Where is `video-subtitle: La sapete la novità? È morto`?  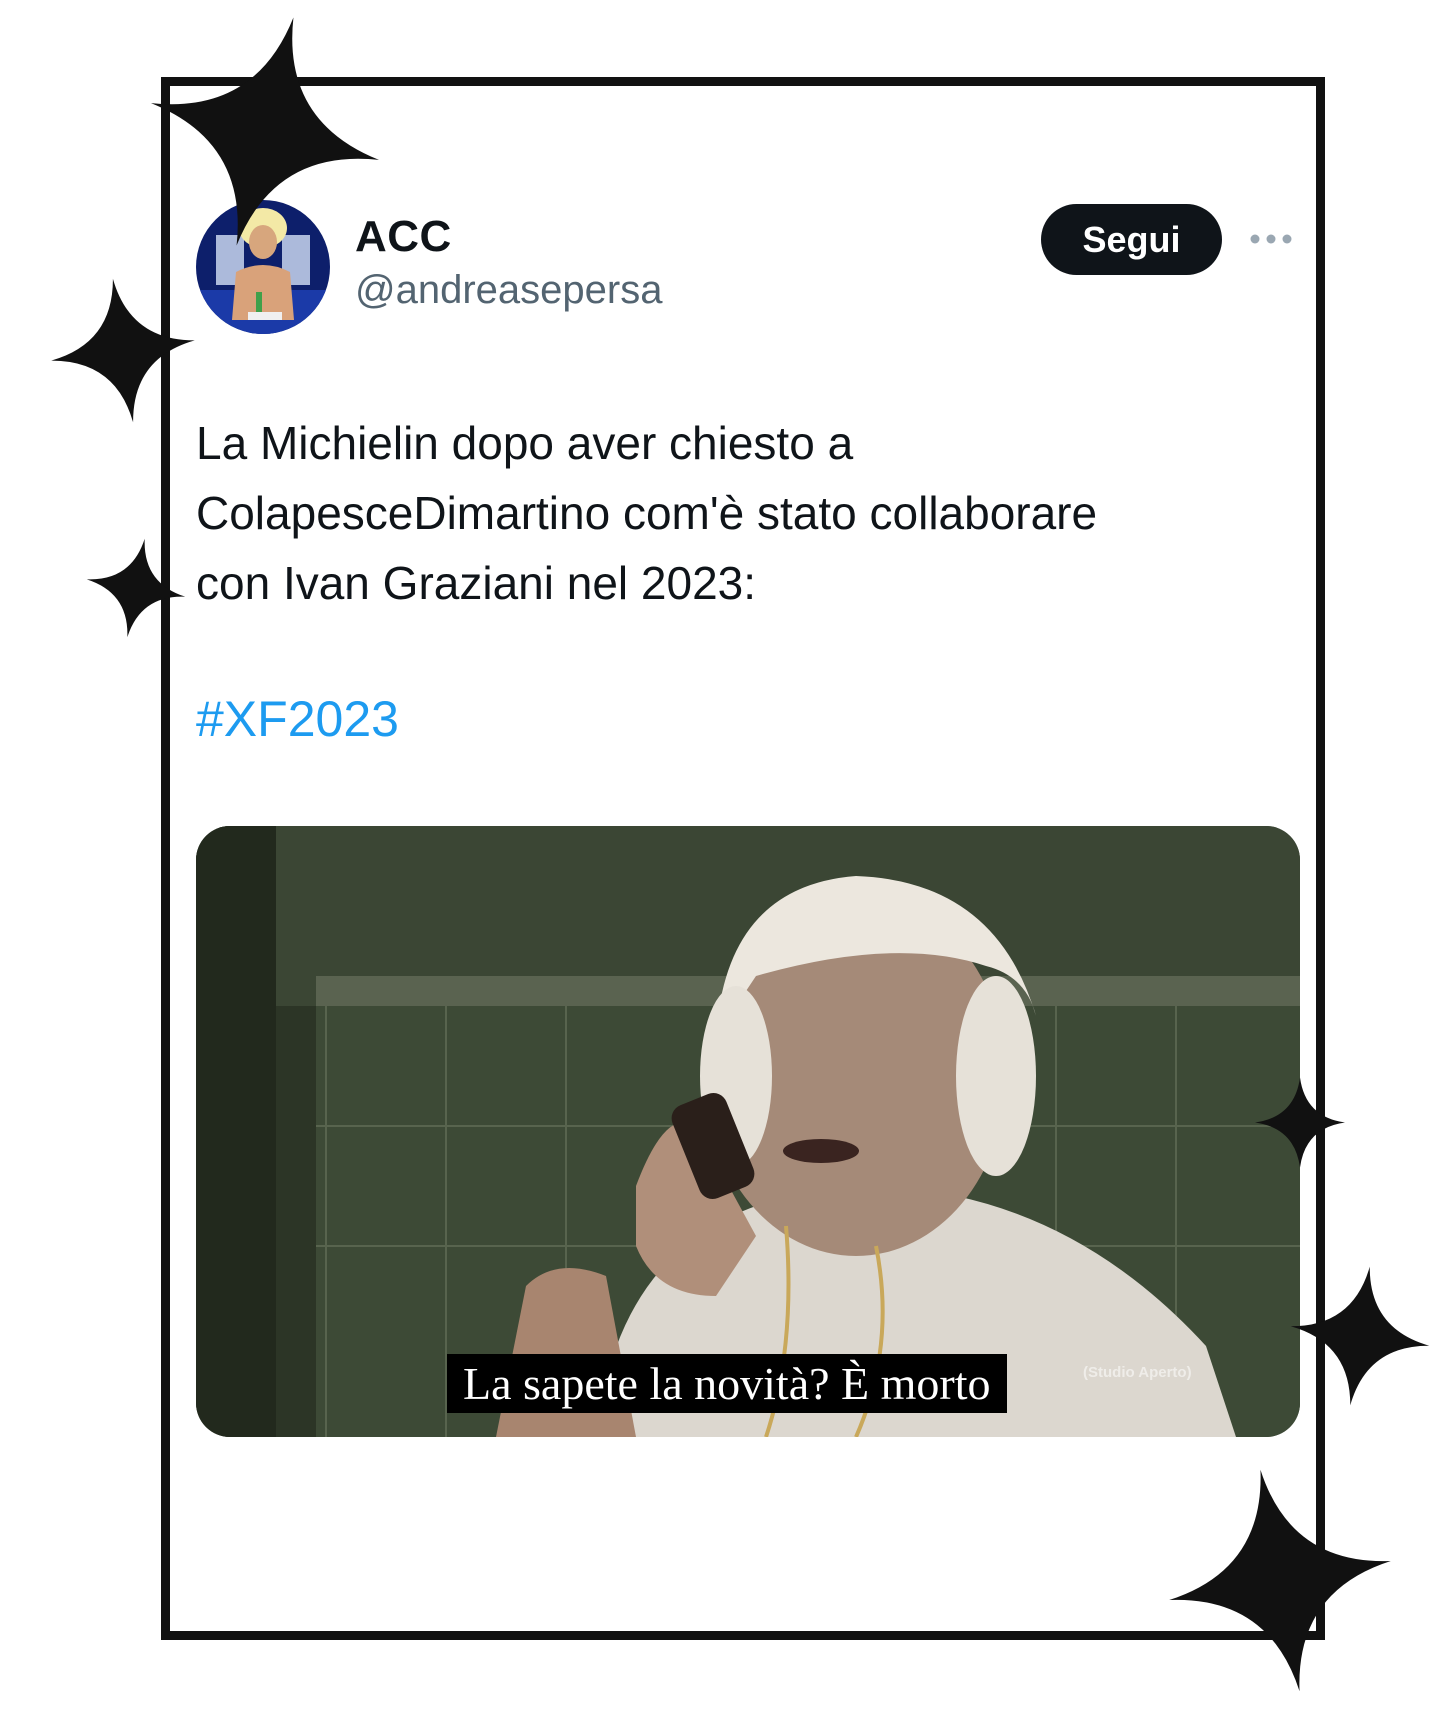 video-subtitle: La sapete la novità? È morto is located at coordinates (727, 1383).